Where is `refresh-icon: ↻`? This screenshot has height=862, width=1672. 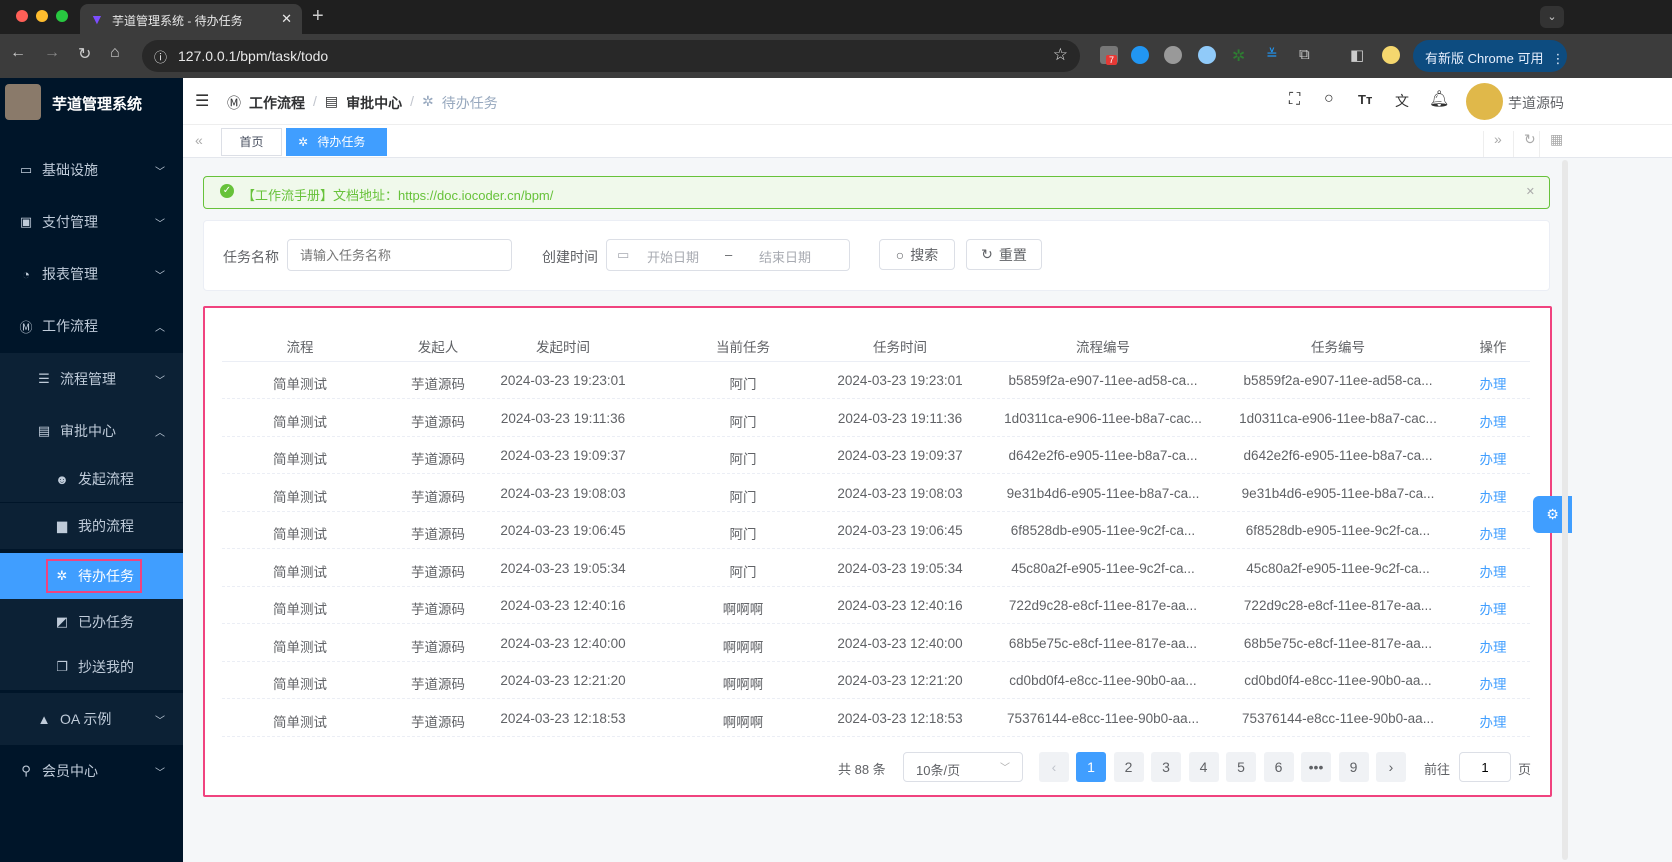 refresh-icon: ↻ is located at coordinates (1524, 144).